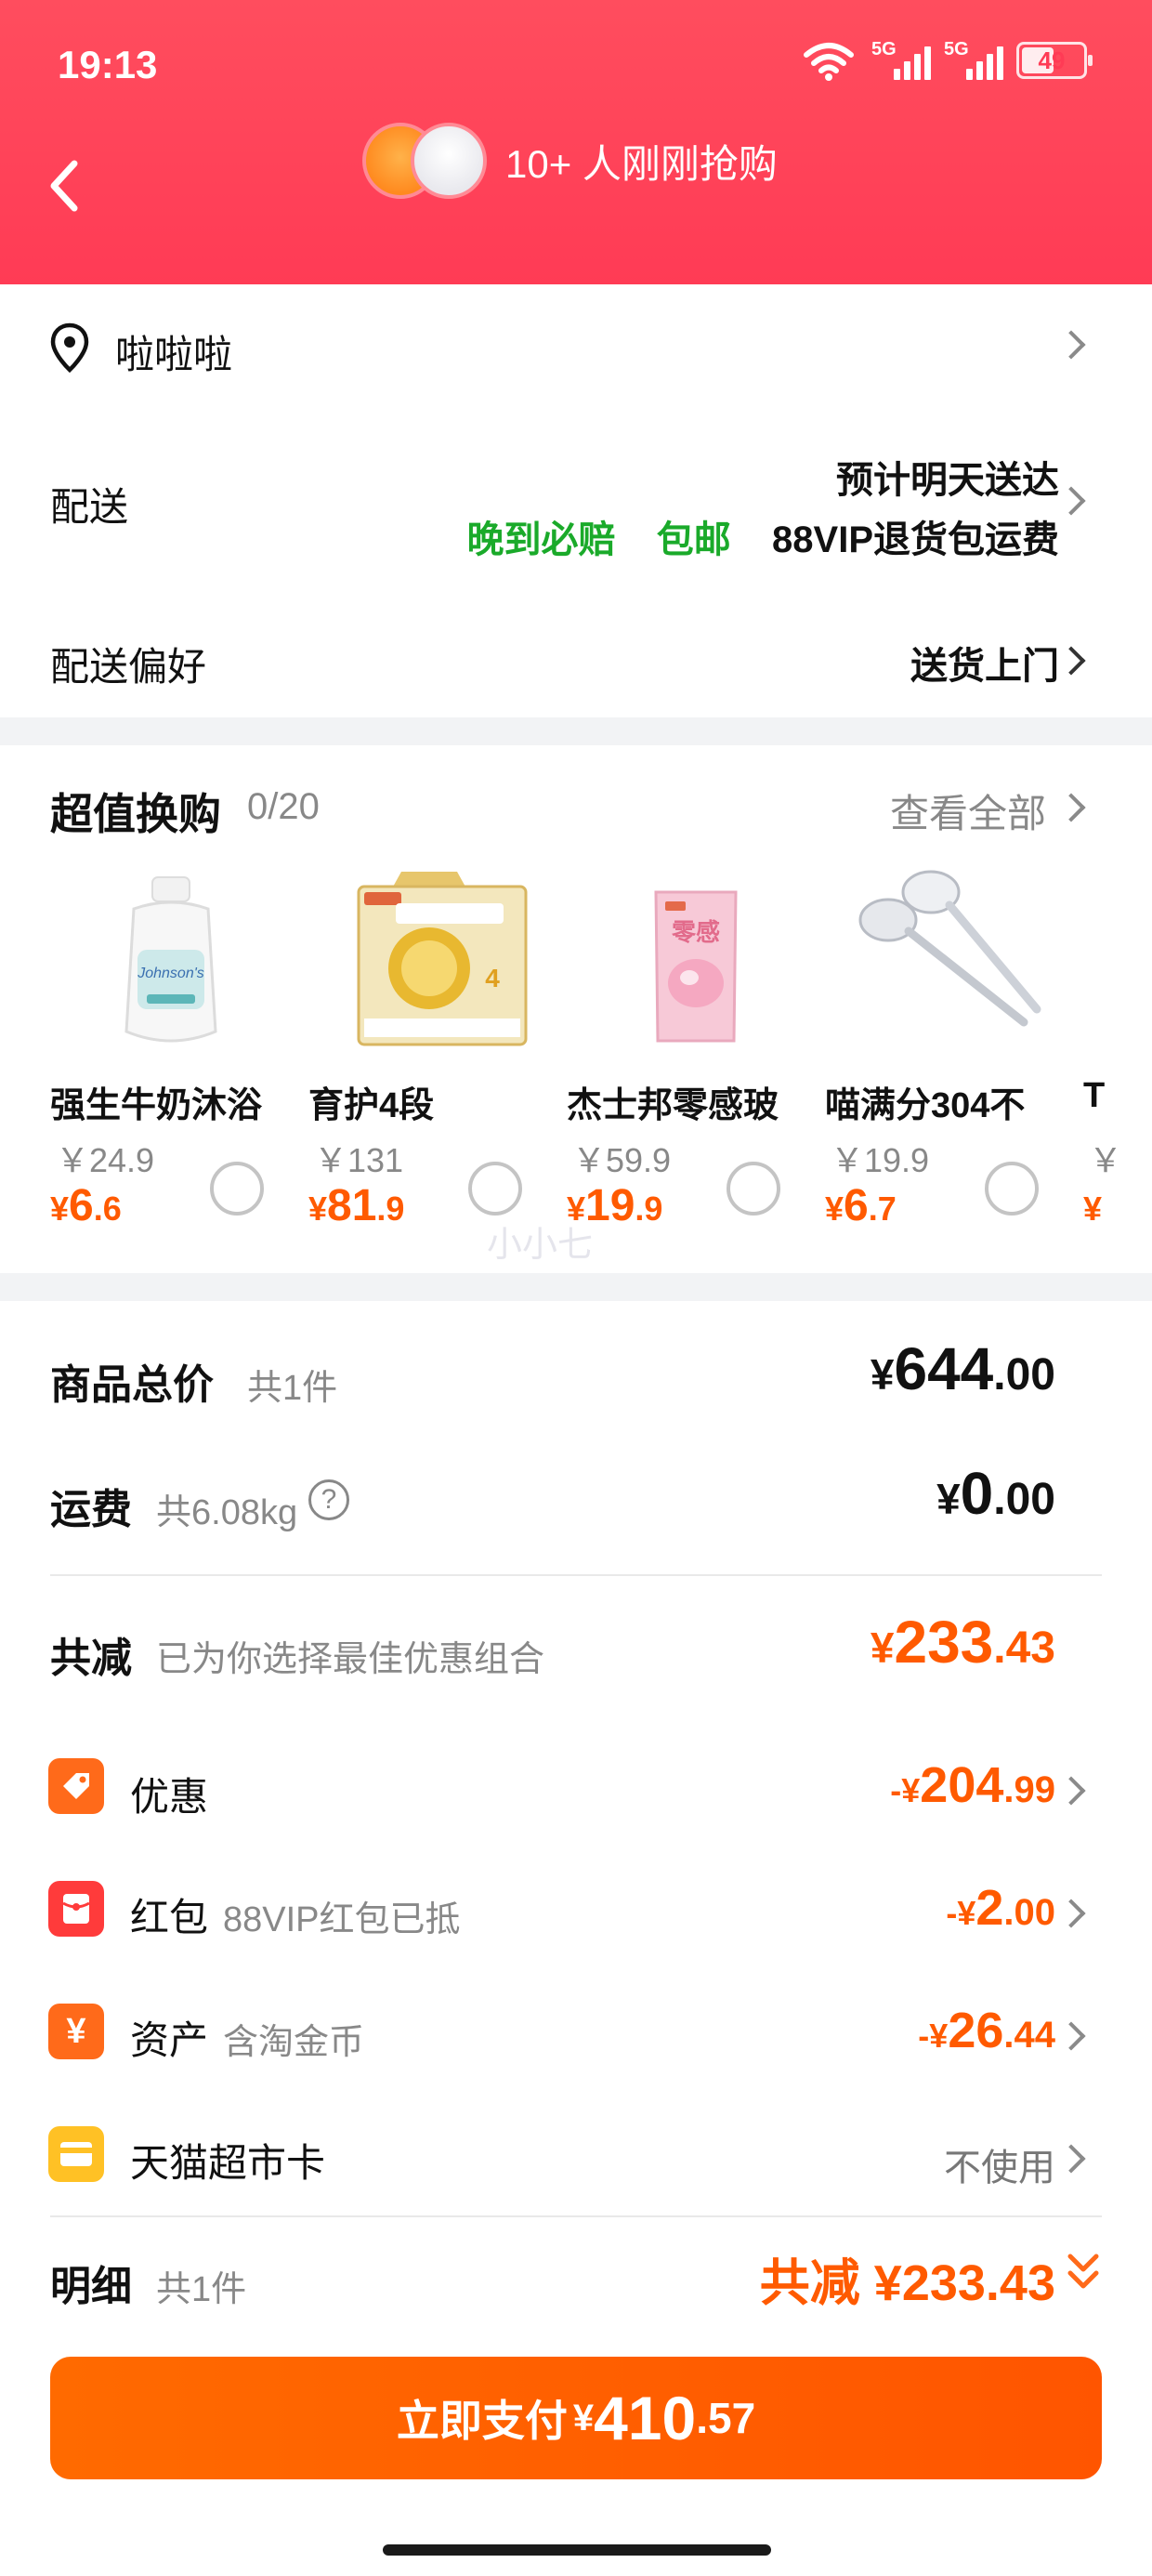 Image resolution: width=1152 pixels, height=2576 pixels. What do you see at coordinates (861, 1205) in the screenshot?
I see `product-price: ¥6.7` at bounding box center [861, 1205].